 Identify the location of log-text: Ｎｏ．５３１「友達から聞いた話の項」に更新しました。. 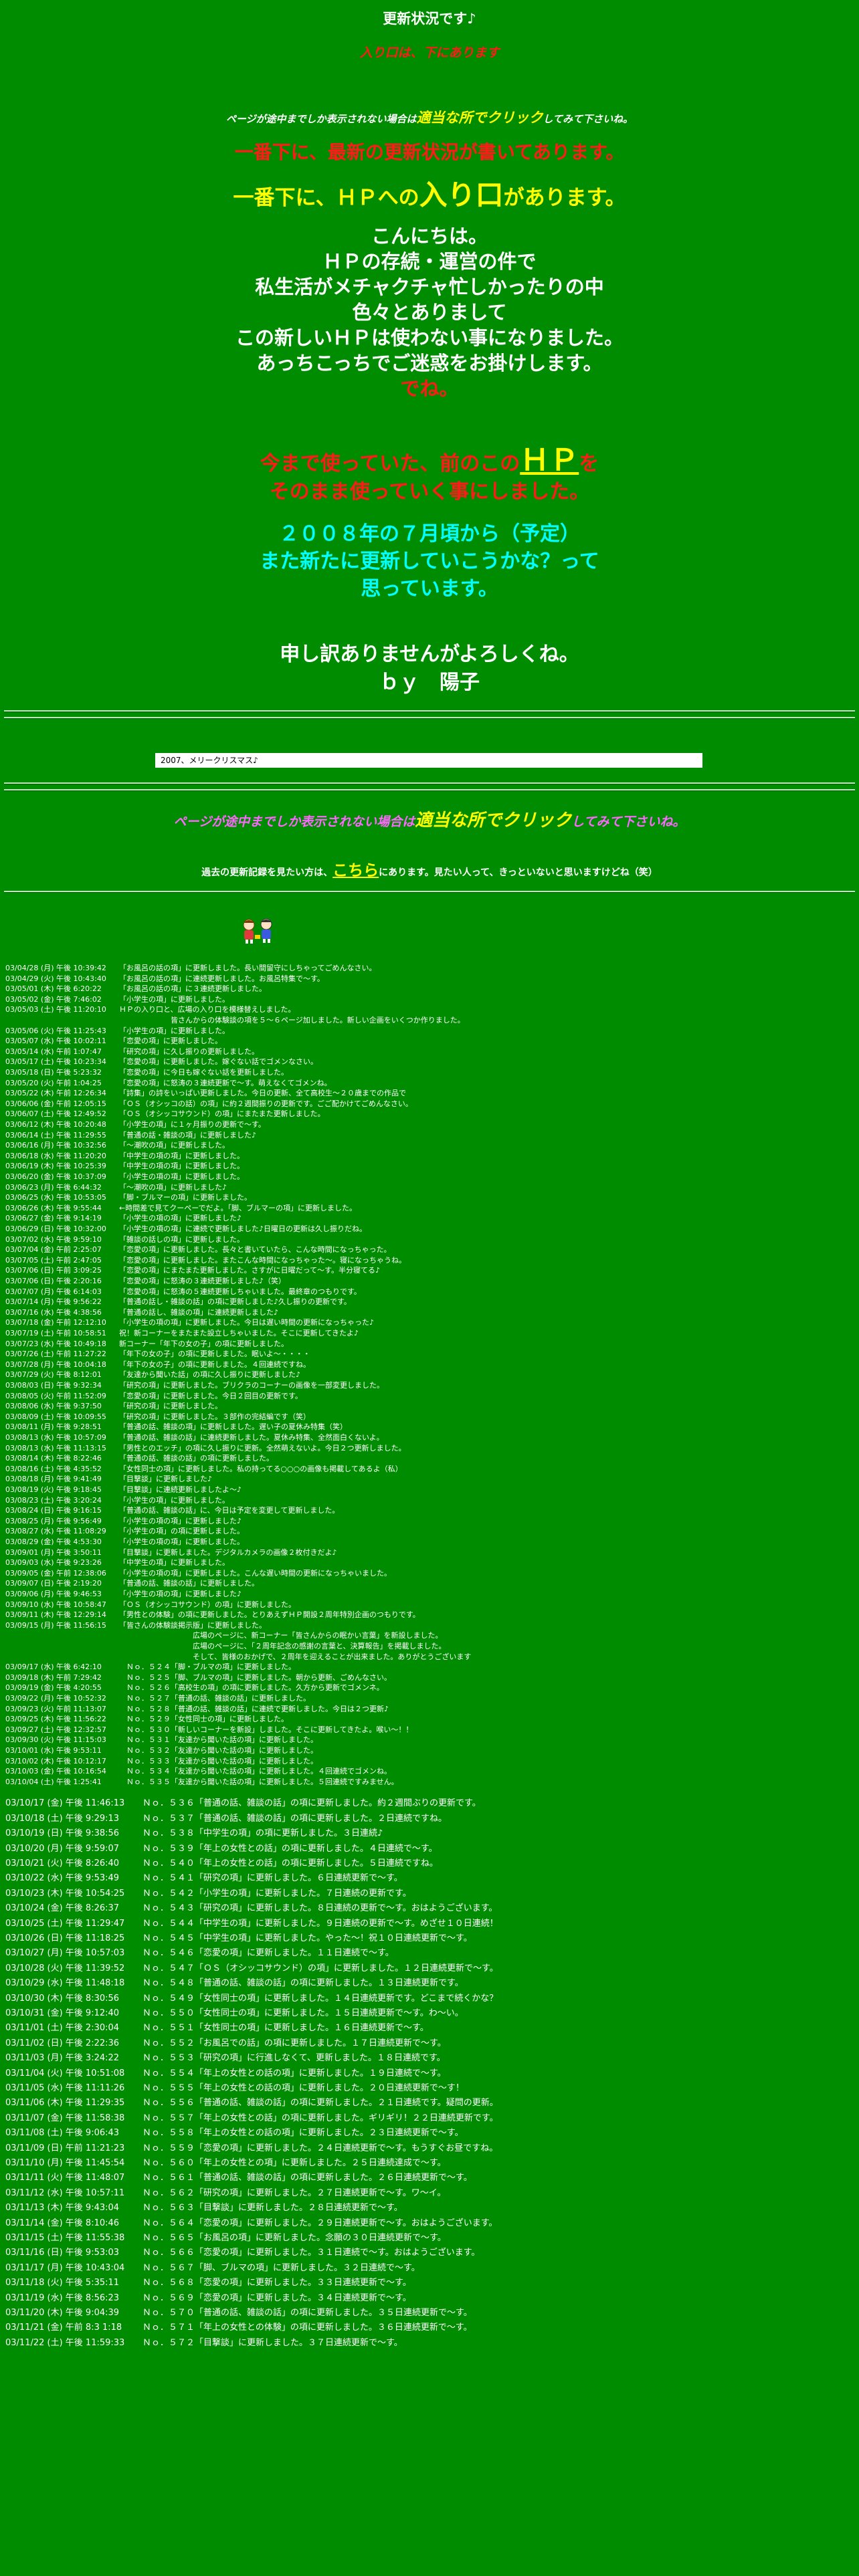
(218, 1740).